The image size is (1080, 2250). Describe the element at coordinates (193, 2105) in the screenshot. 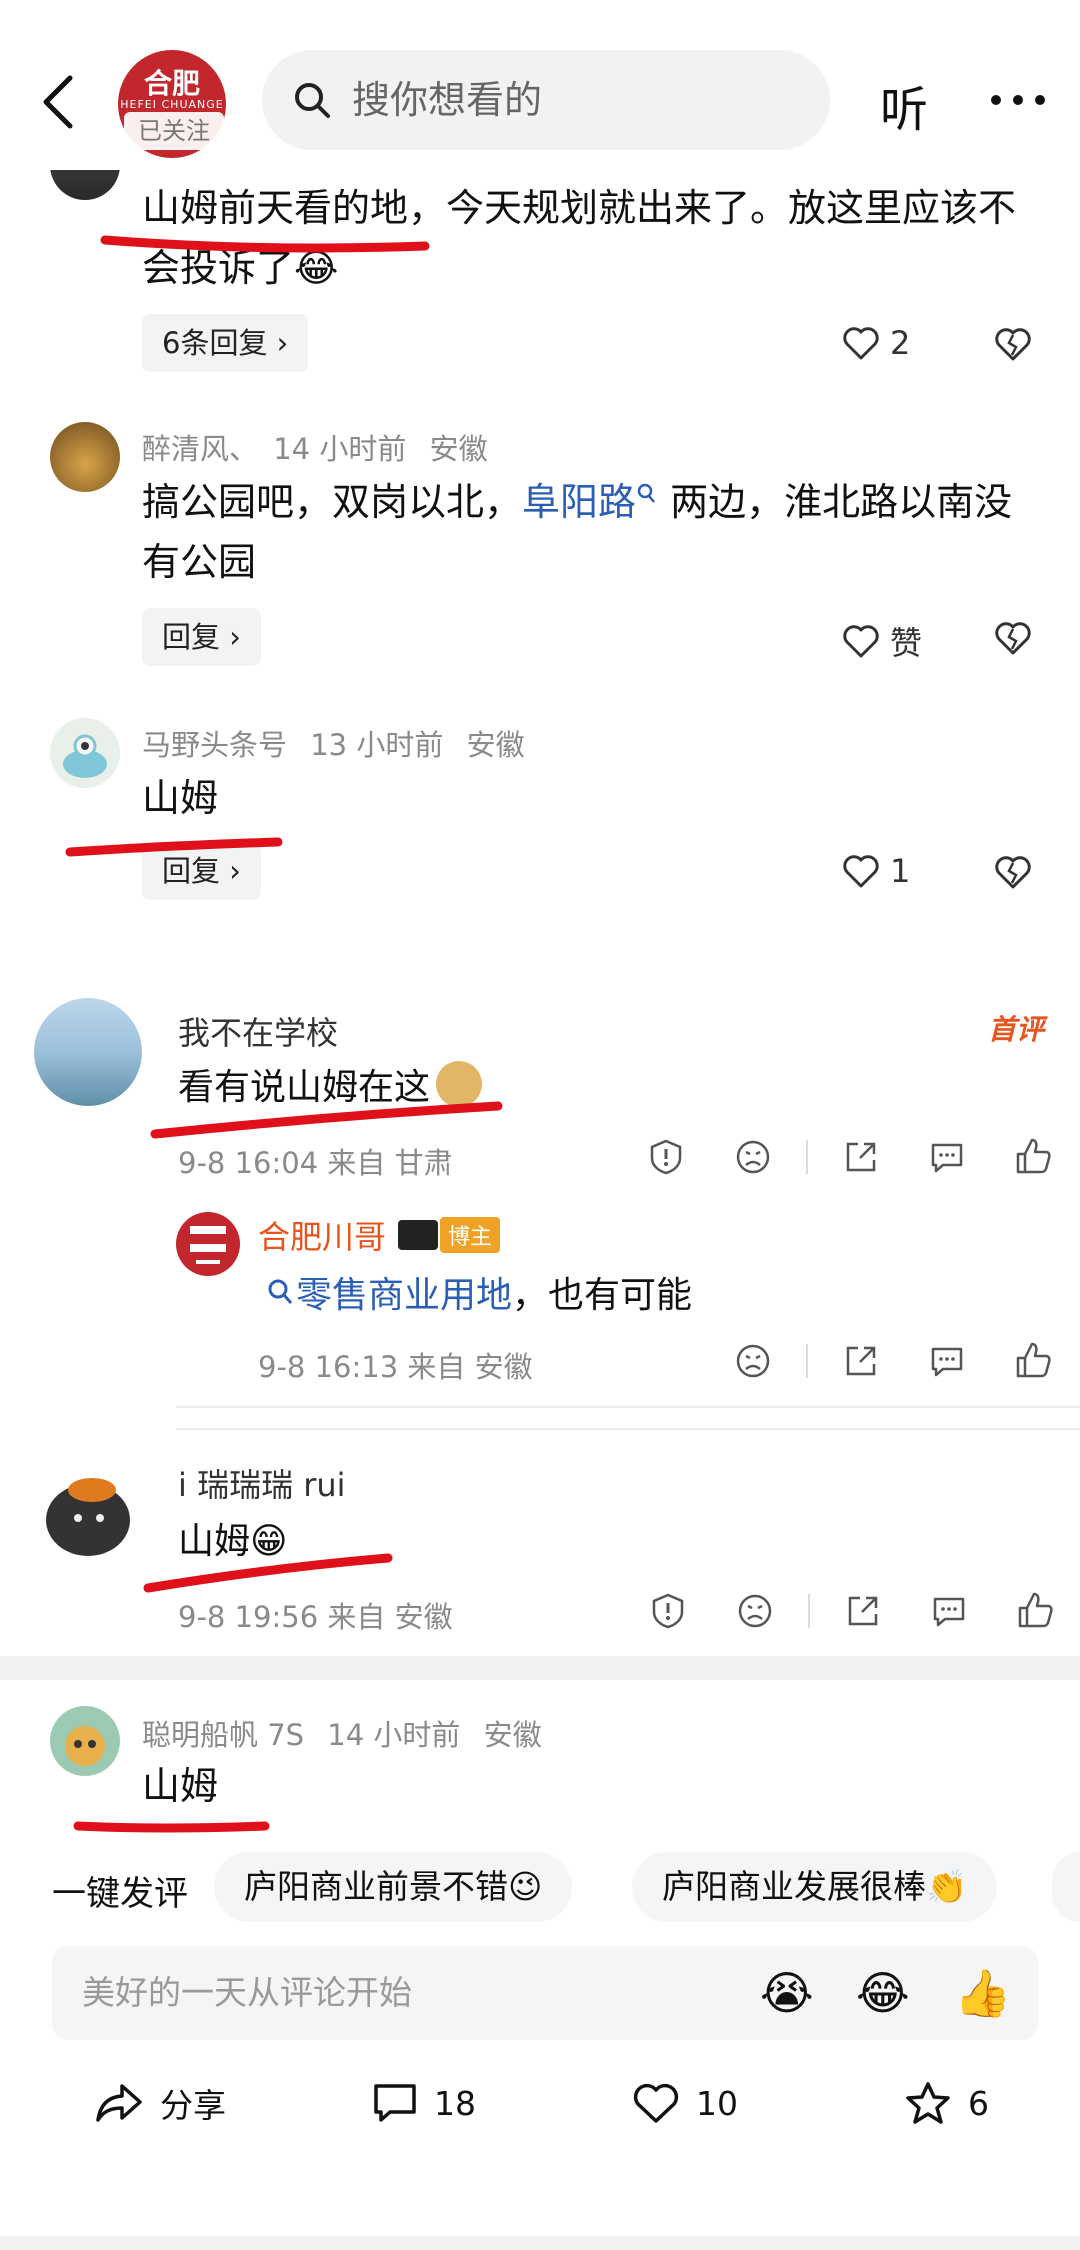

I see `share-label: 分享` at that location.